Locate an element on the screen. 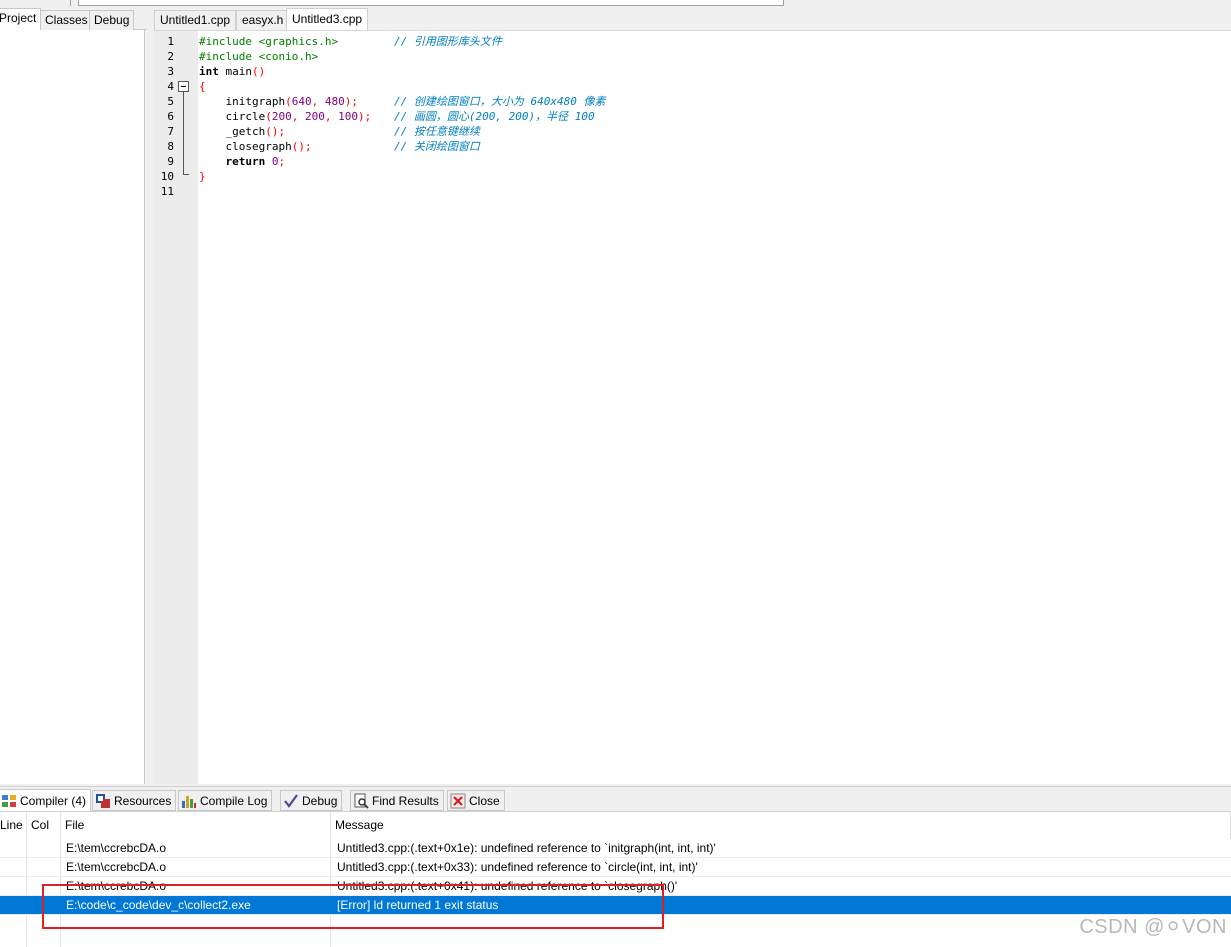 The image size is (1231, 947). tab-debug-panel: Debug is located at coordinates (311, 800).